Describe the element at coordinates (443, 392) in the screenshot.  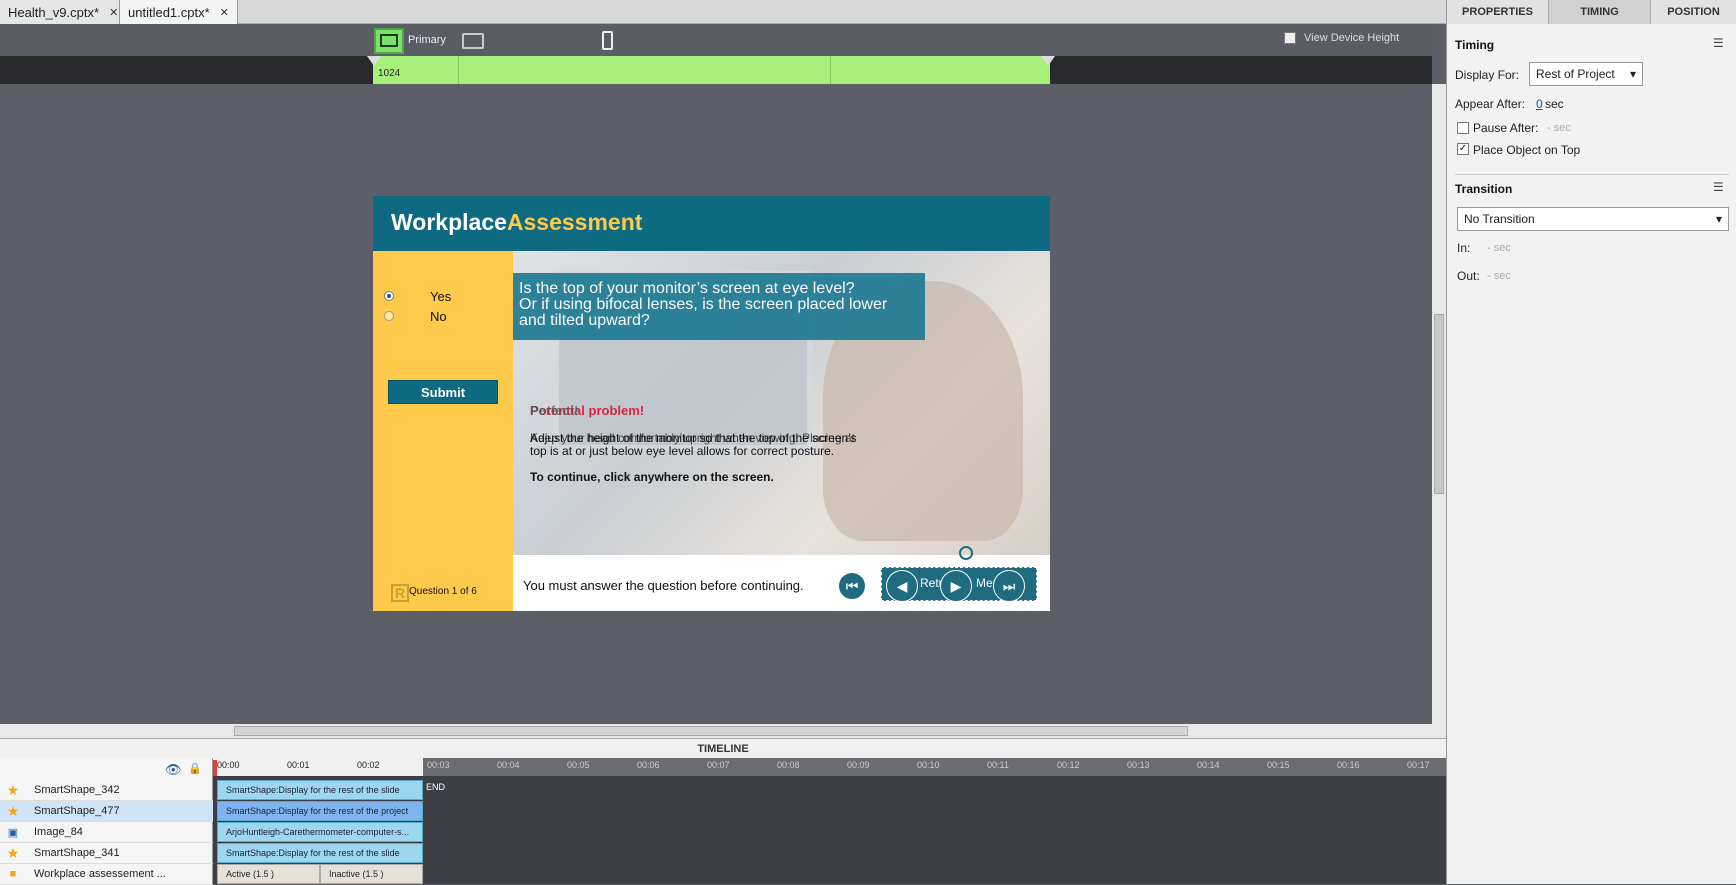
I see `submit-button: Submit` at that location.